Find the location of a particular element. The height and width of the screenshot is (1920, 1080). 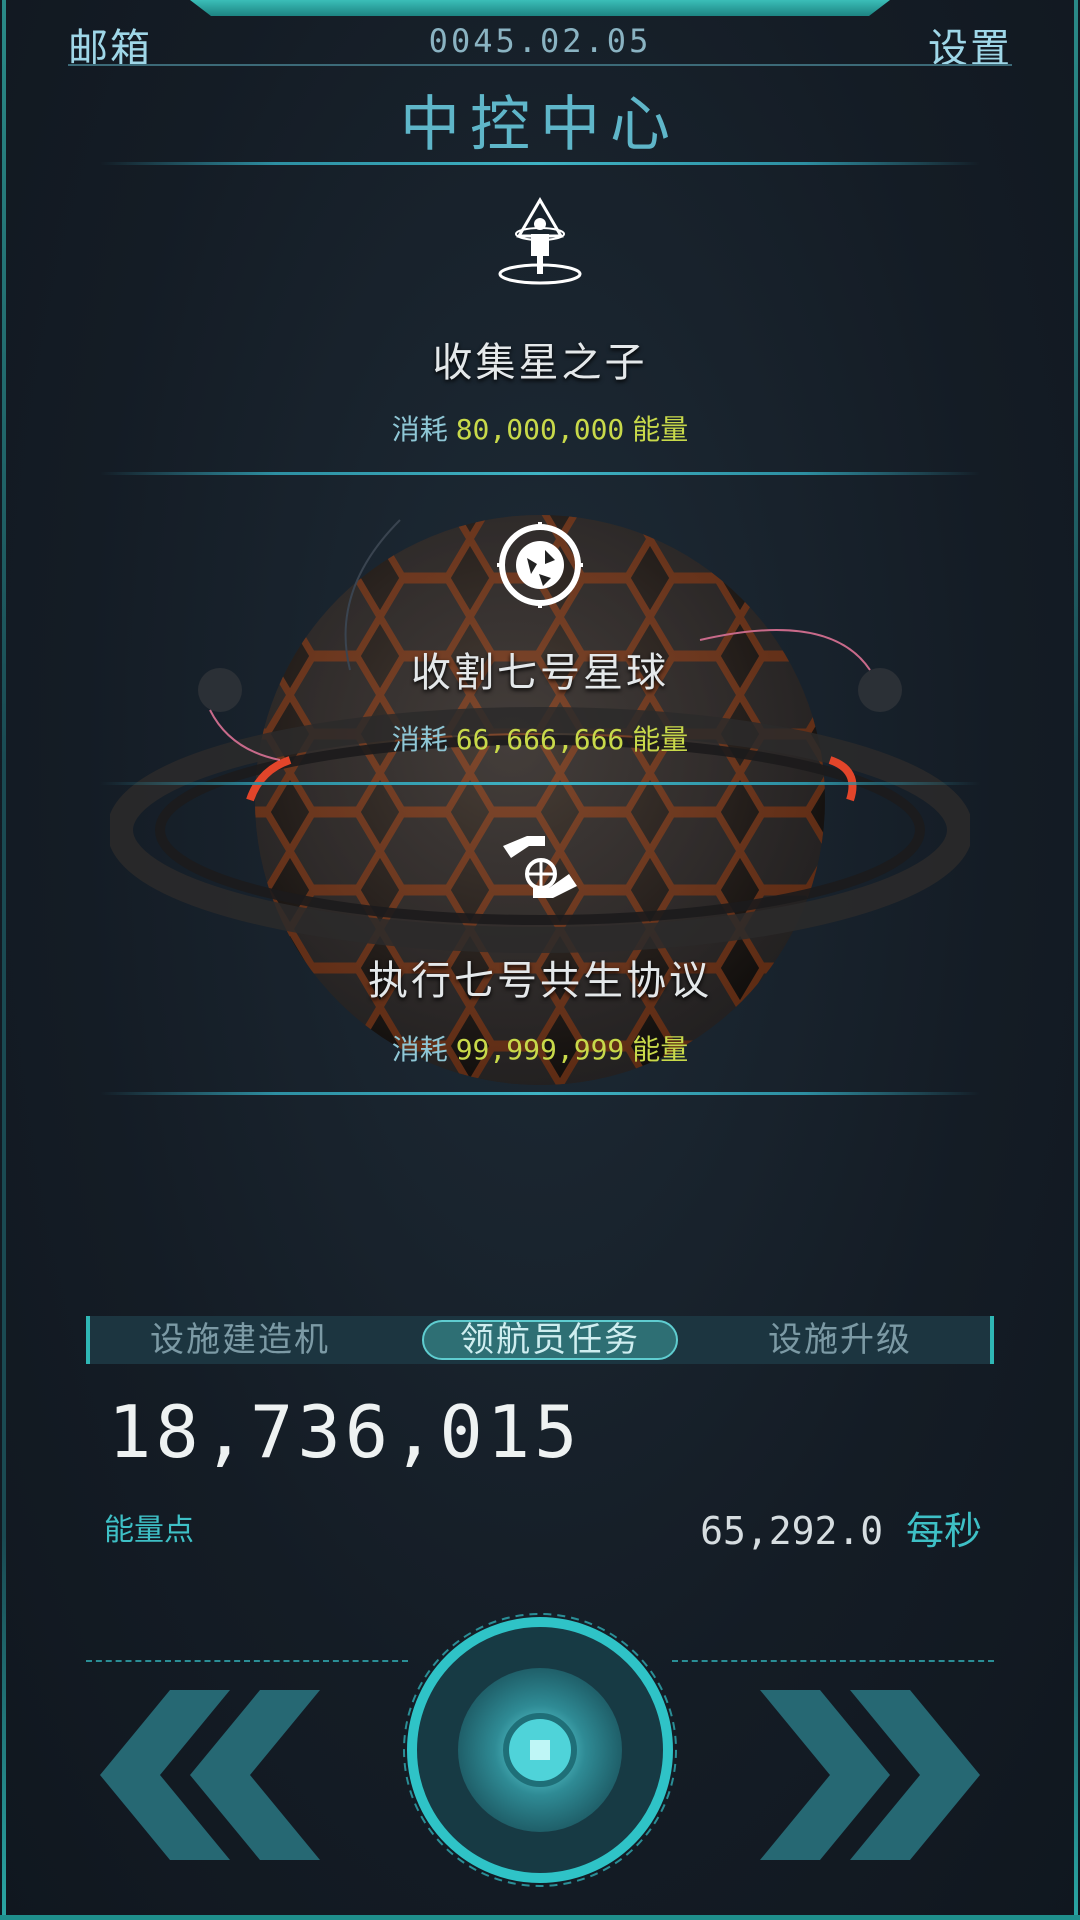

mission-name: 收割七号星球 is located at coordinates (540, 673).